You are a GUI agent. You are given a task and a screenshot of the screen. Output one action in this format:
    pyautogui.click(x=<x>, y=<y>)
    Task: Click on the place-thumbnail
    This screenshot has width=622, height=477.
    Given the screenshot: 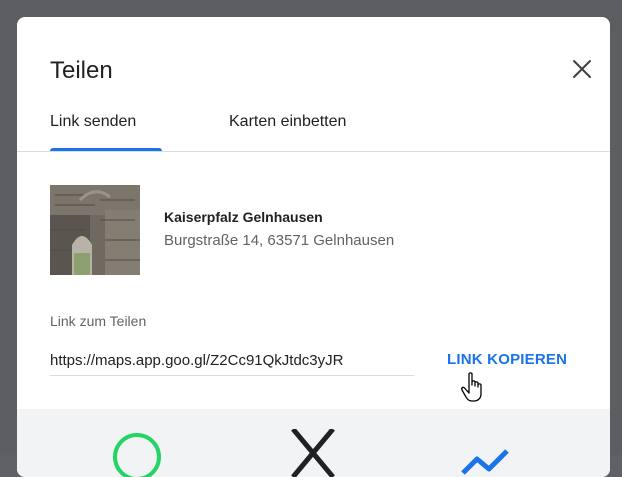 What is the action you would take?
    pyautogui.click(x=95, y=230)
    